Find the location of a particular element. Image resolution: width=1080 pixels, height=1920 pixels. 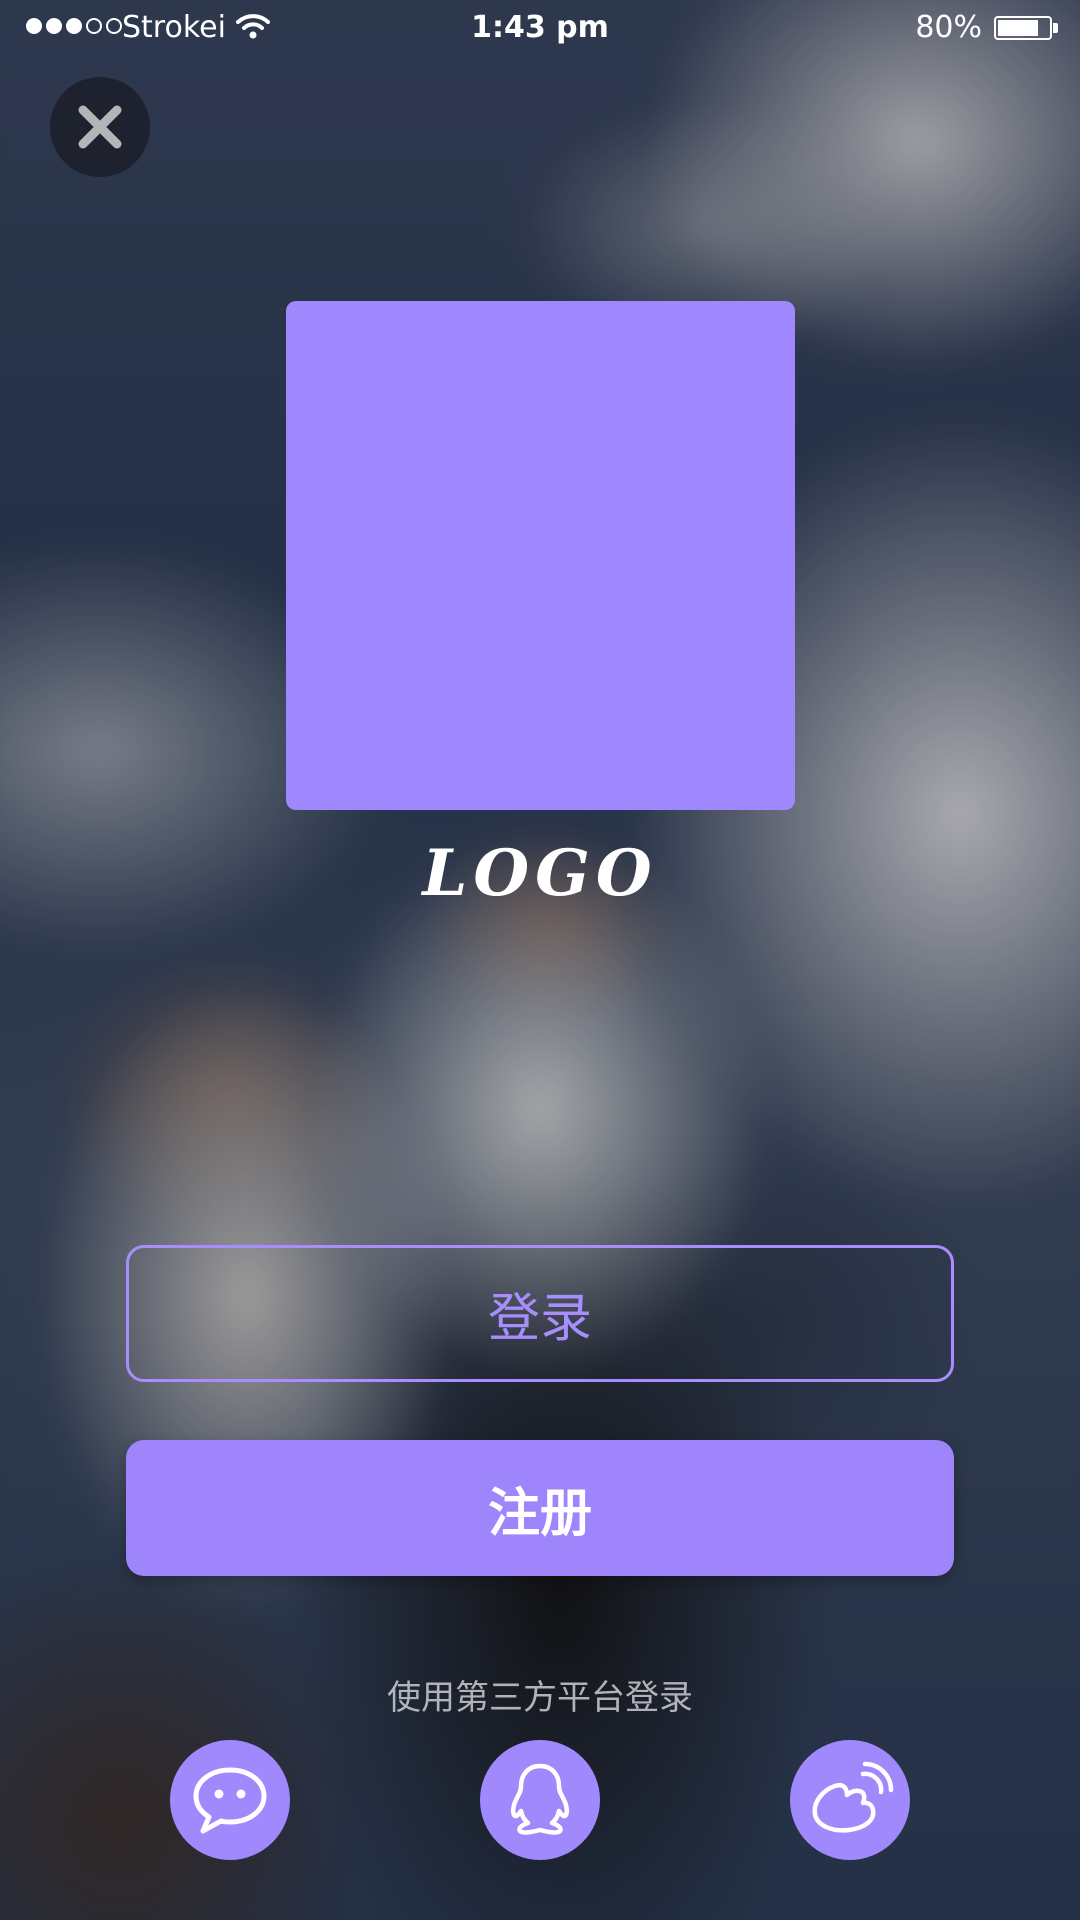

login-button: 登录 is located at coordinates (540, 1313).